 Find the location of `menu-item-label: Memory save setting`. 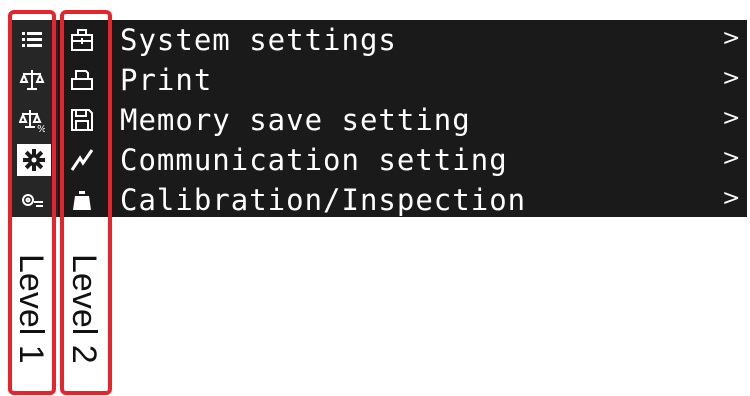

menu-item-label: Memory save setting is located at coordinates (295, 120).